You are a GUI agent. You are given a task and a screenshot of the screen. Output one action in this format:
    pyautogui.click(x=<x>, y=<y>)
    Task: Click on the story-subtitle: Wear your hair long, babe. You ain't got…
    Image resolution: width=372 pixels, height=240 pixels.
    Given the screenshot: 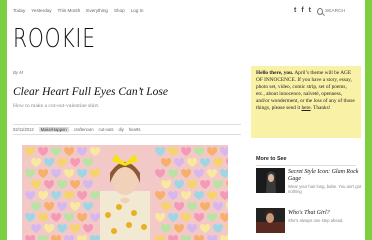 What is the action you would take?
    pyautogui.click(x=325, y=189)
    